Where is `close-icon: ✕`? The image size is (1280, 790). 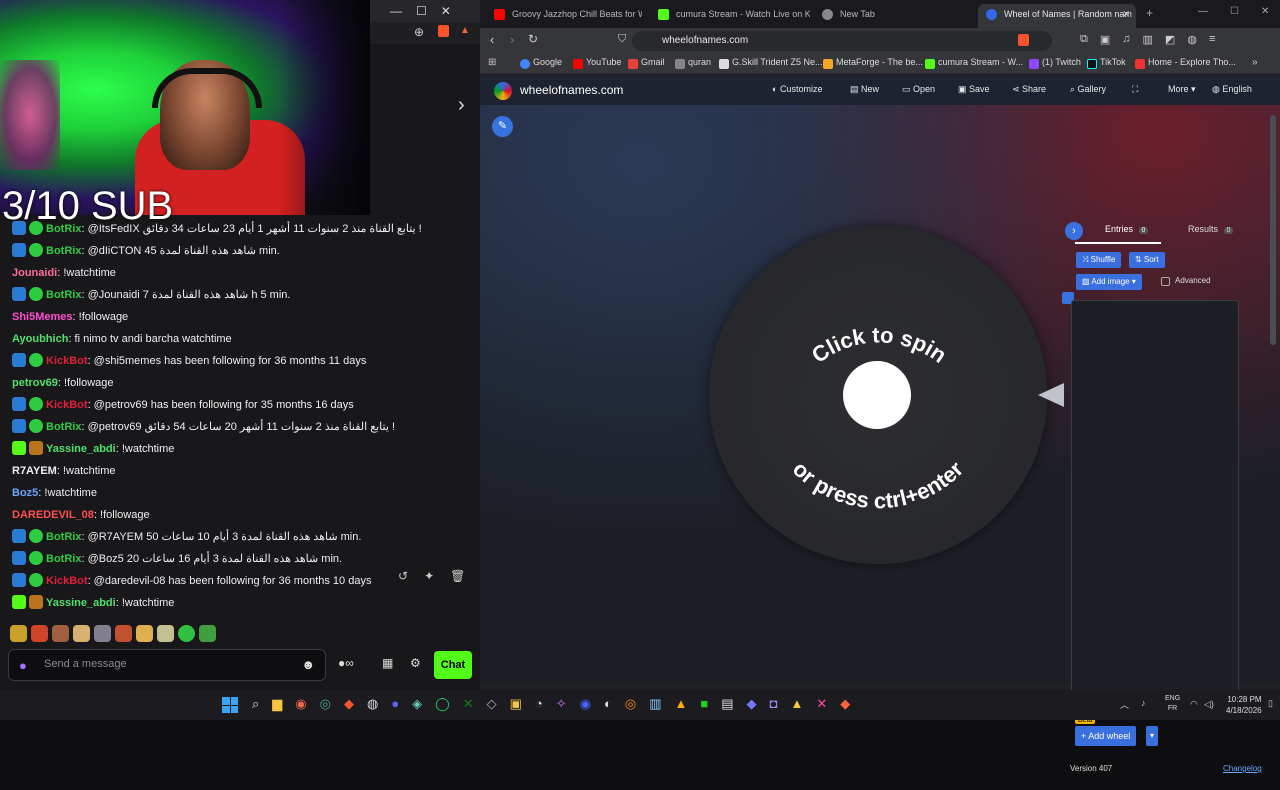 close-icon: ✕ is located at coordinates (1265, 11).